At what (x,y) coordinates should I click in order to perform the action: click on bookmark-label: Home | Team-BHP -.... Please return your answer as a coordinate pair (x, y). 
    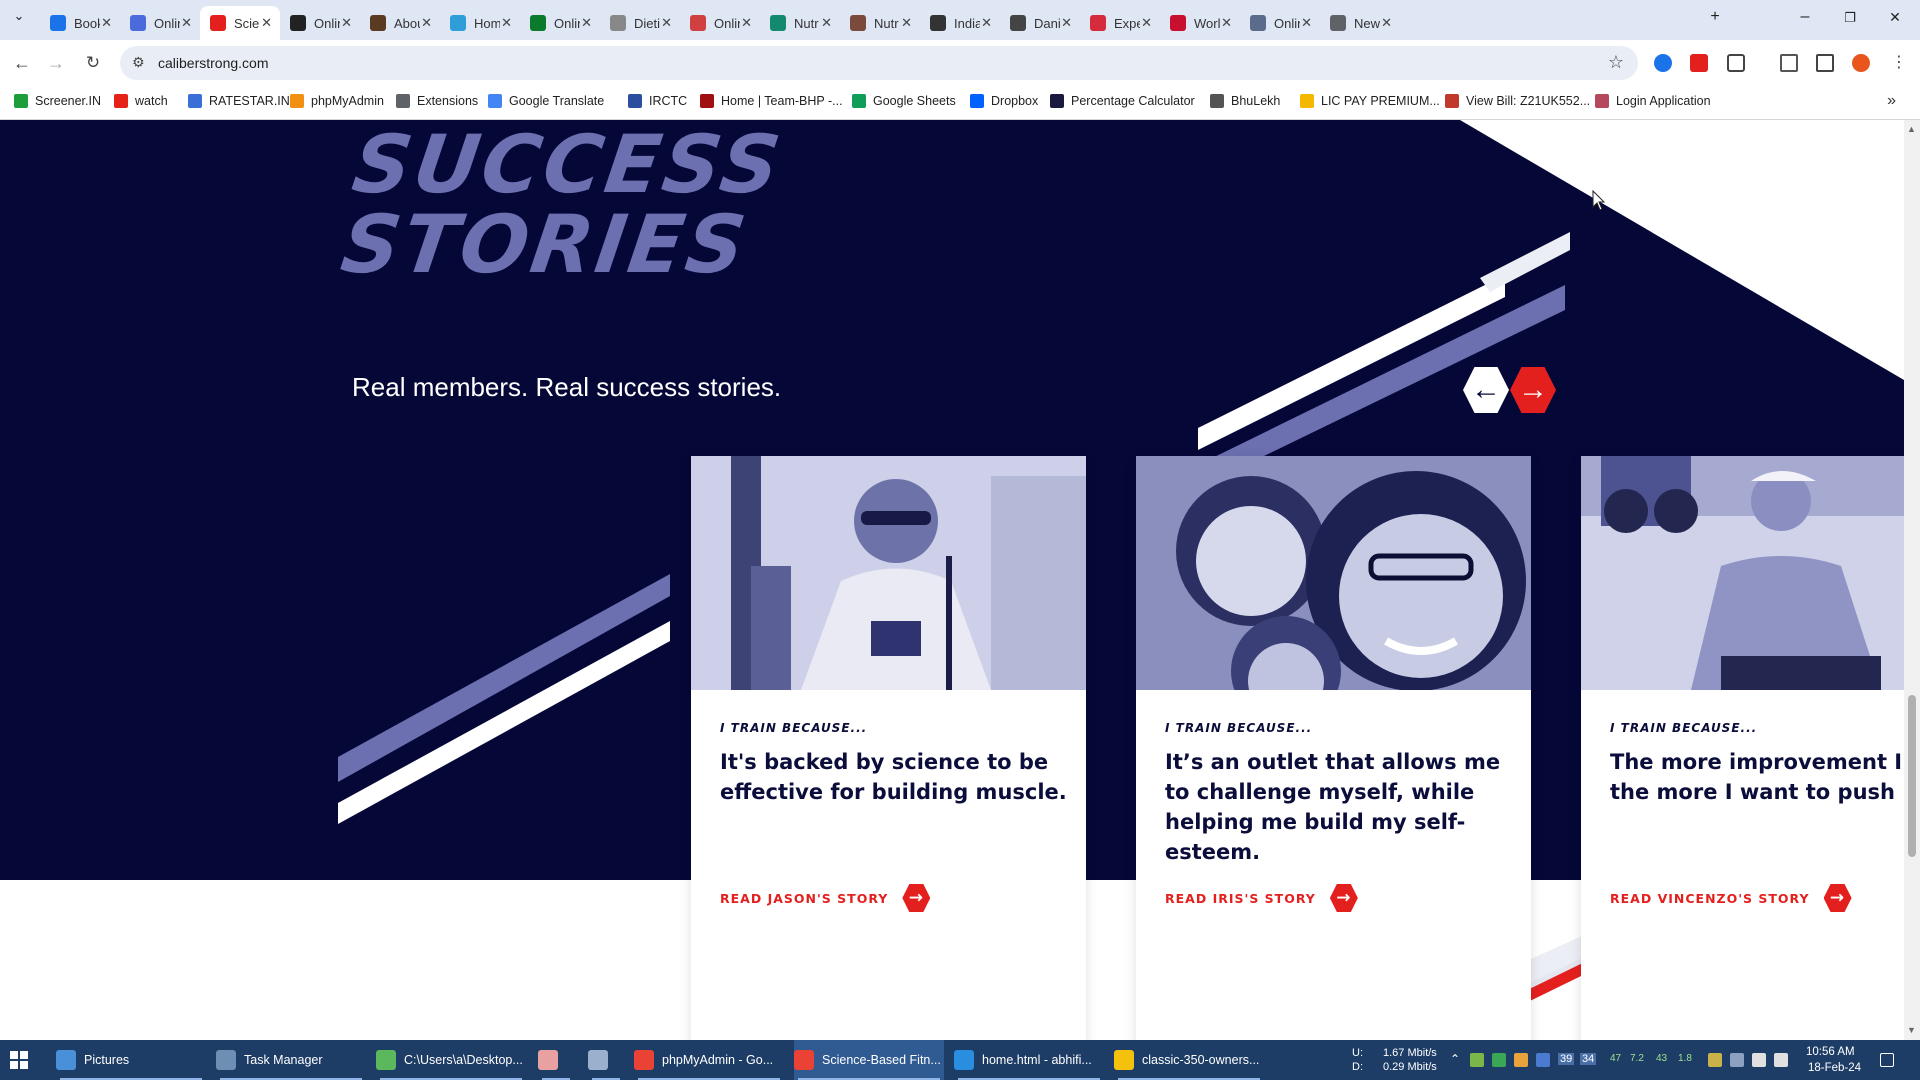
    Looking at the image, I should click on (782, 101).